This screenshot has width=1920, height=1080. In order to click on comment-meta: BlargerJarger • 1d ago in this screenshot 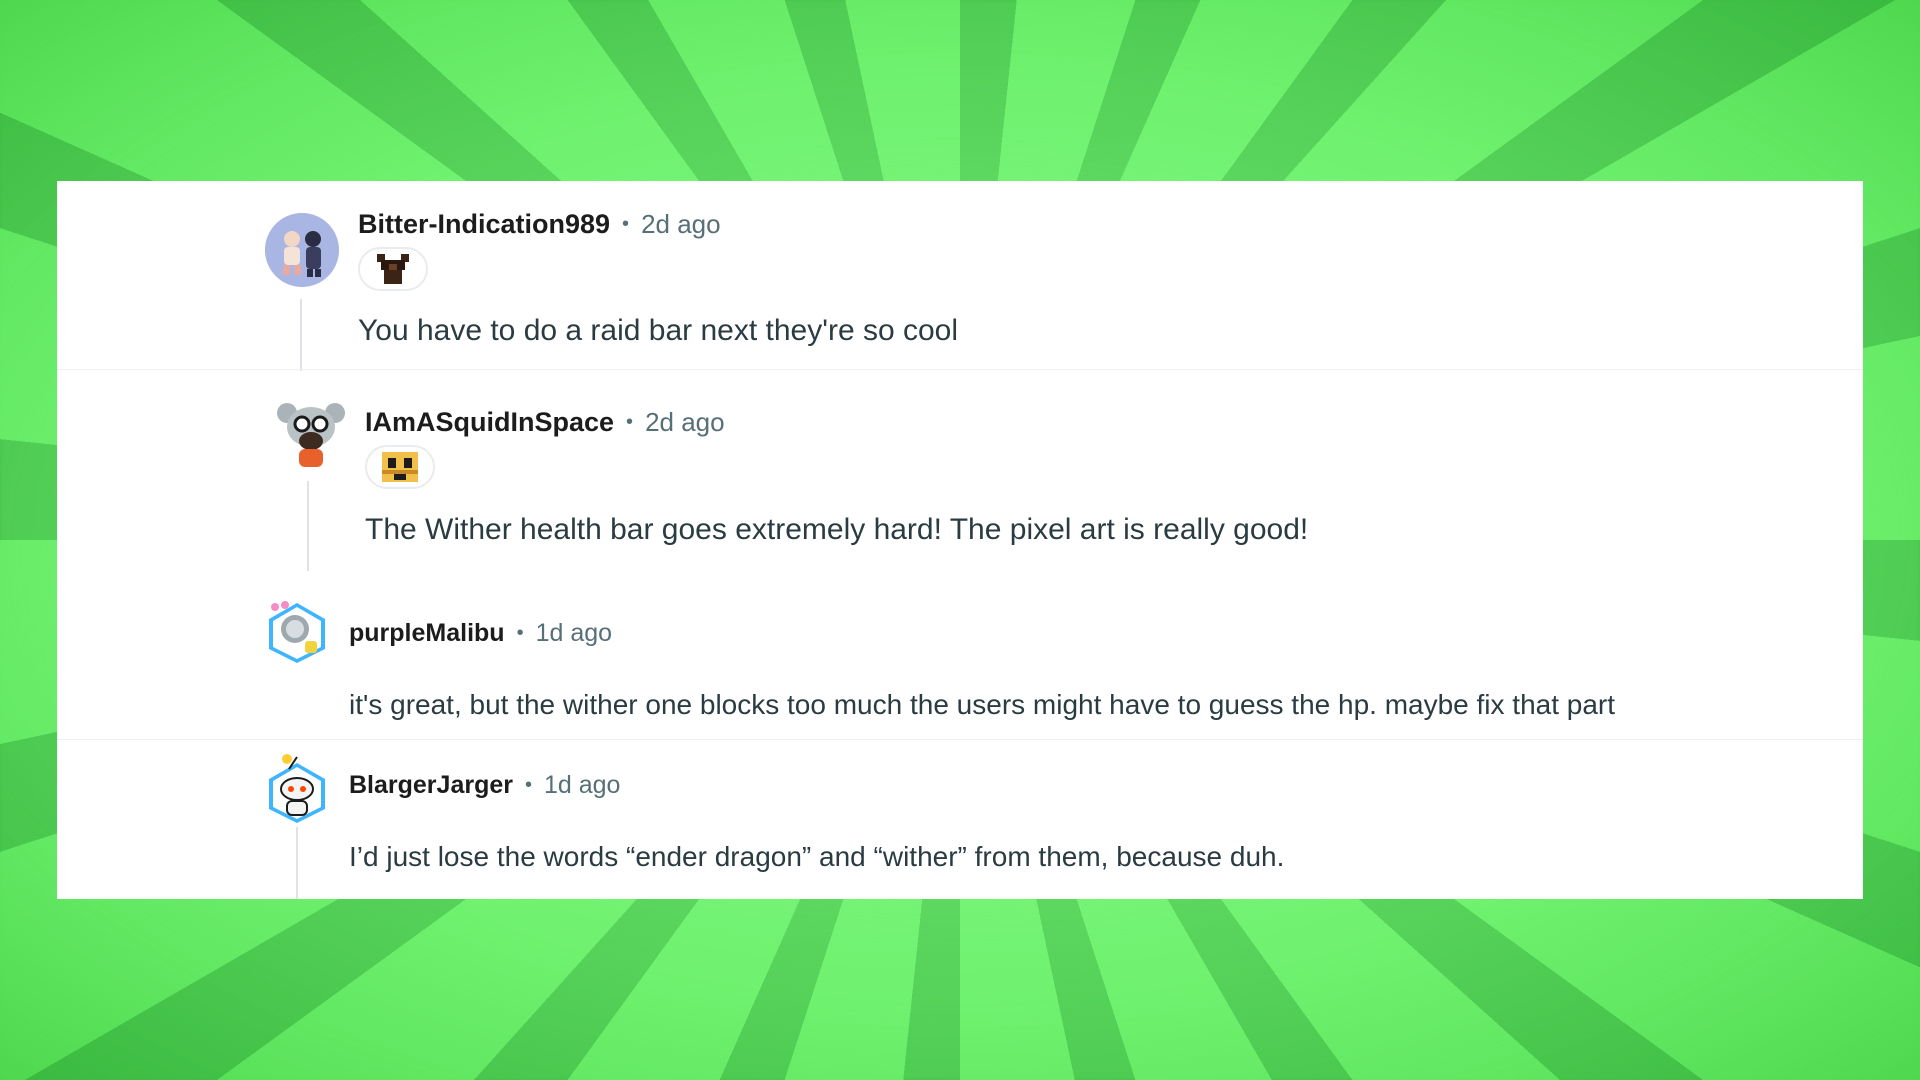, I will do `click(484, 785)`.